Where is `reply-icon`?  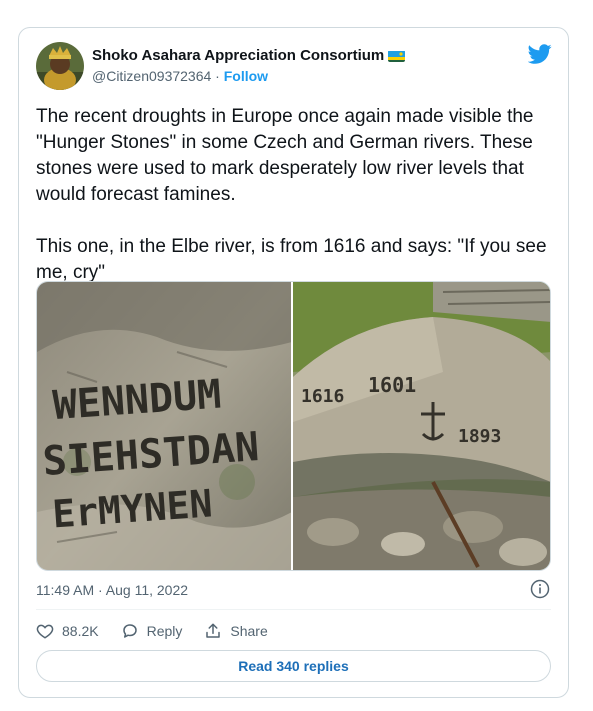 reply-icon is located at coordinates (129, 631).